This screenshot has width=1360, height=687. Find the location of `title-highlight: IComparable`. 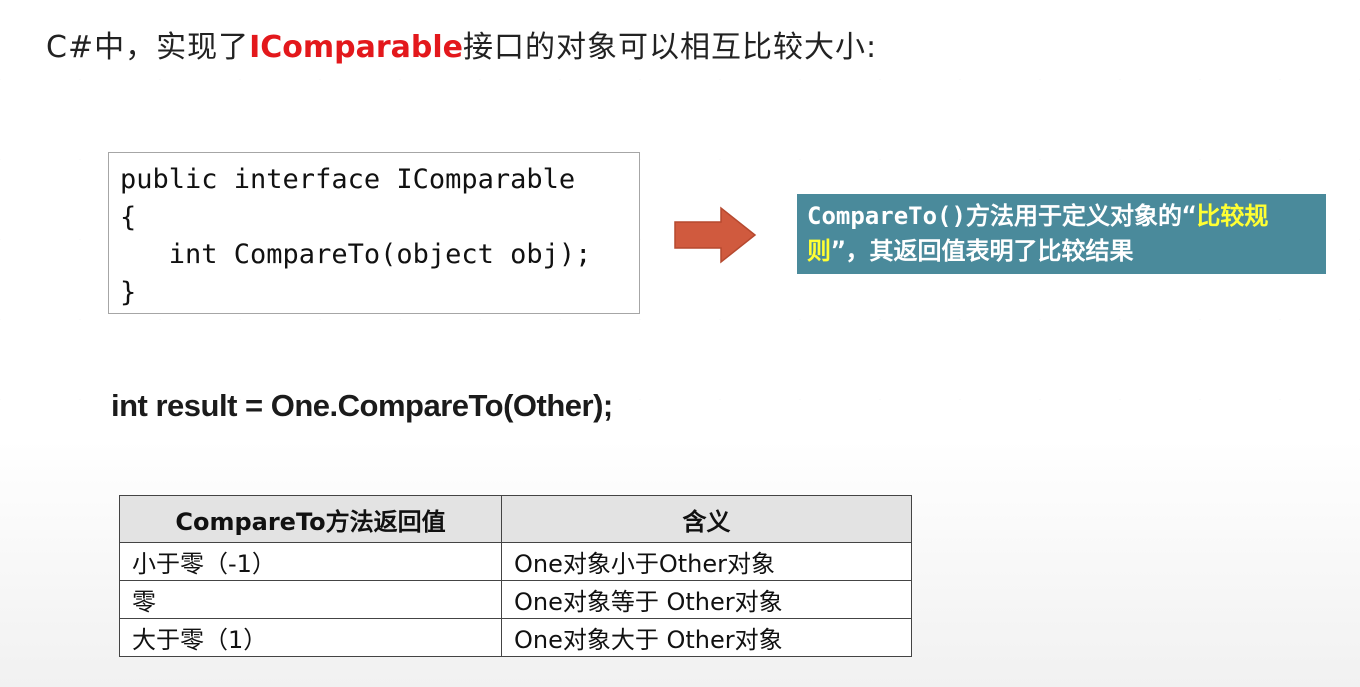

title-highlight: IComparable is located at coordinates (356, 47).